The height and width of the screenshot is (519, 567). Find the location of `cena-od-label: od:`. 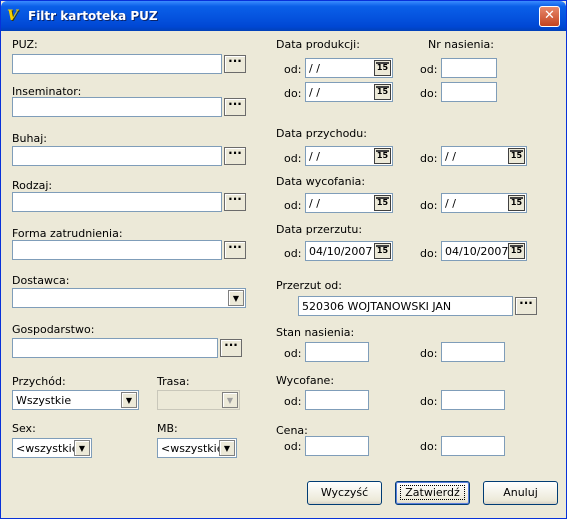

cena-od-label: od: is located at coordinates (293, 446).